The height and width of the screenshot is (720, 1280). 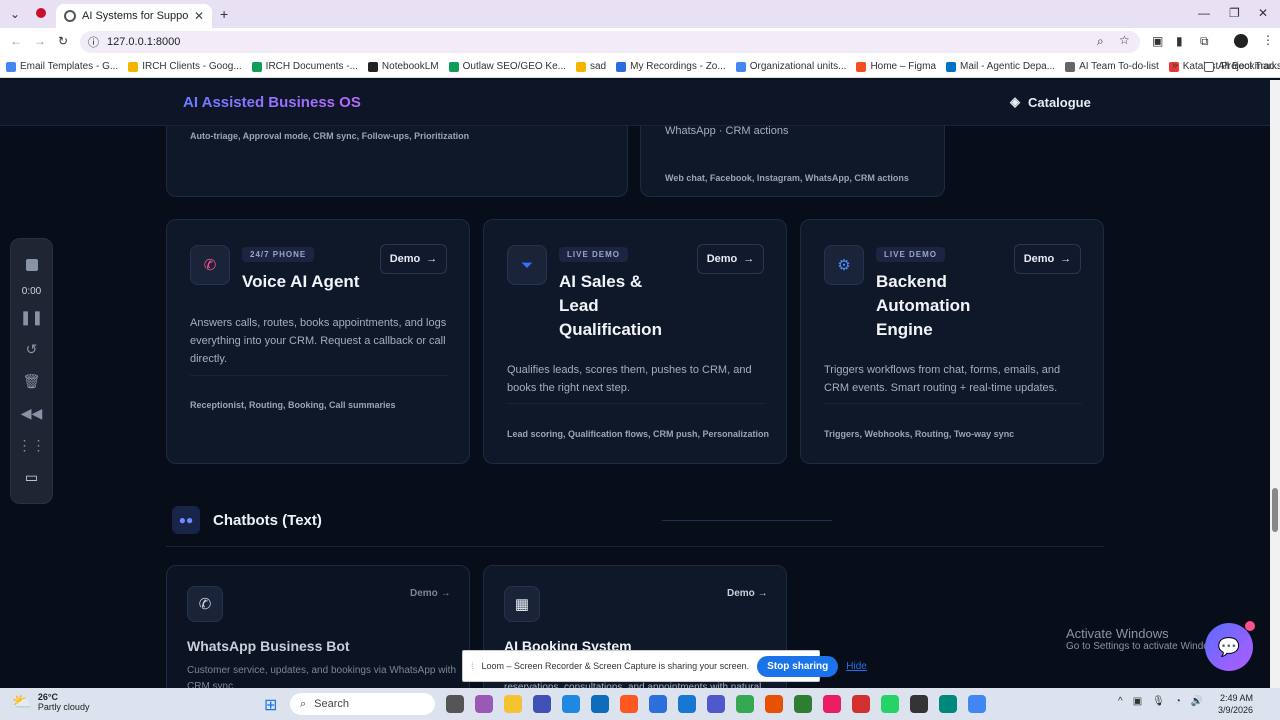 I want to click on bookmark-item: NotebookLM, so click(x=403, y=66).